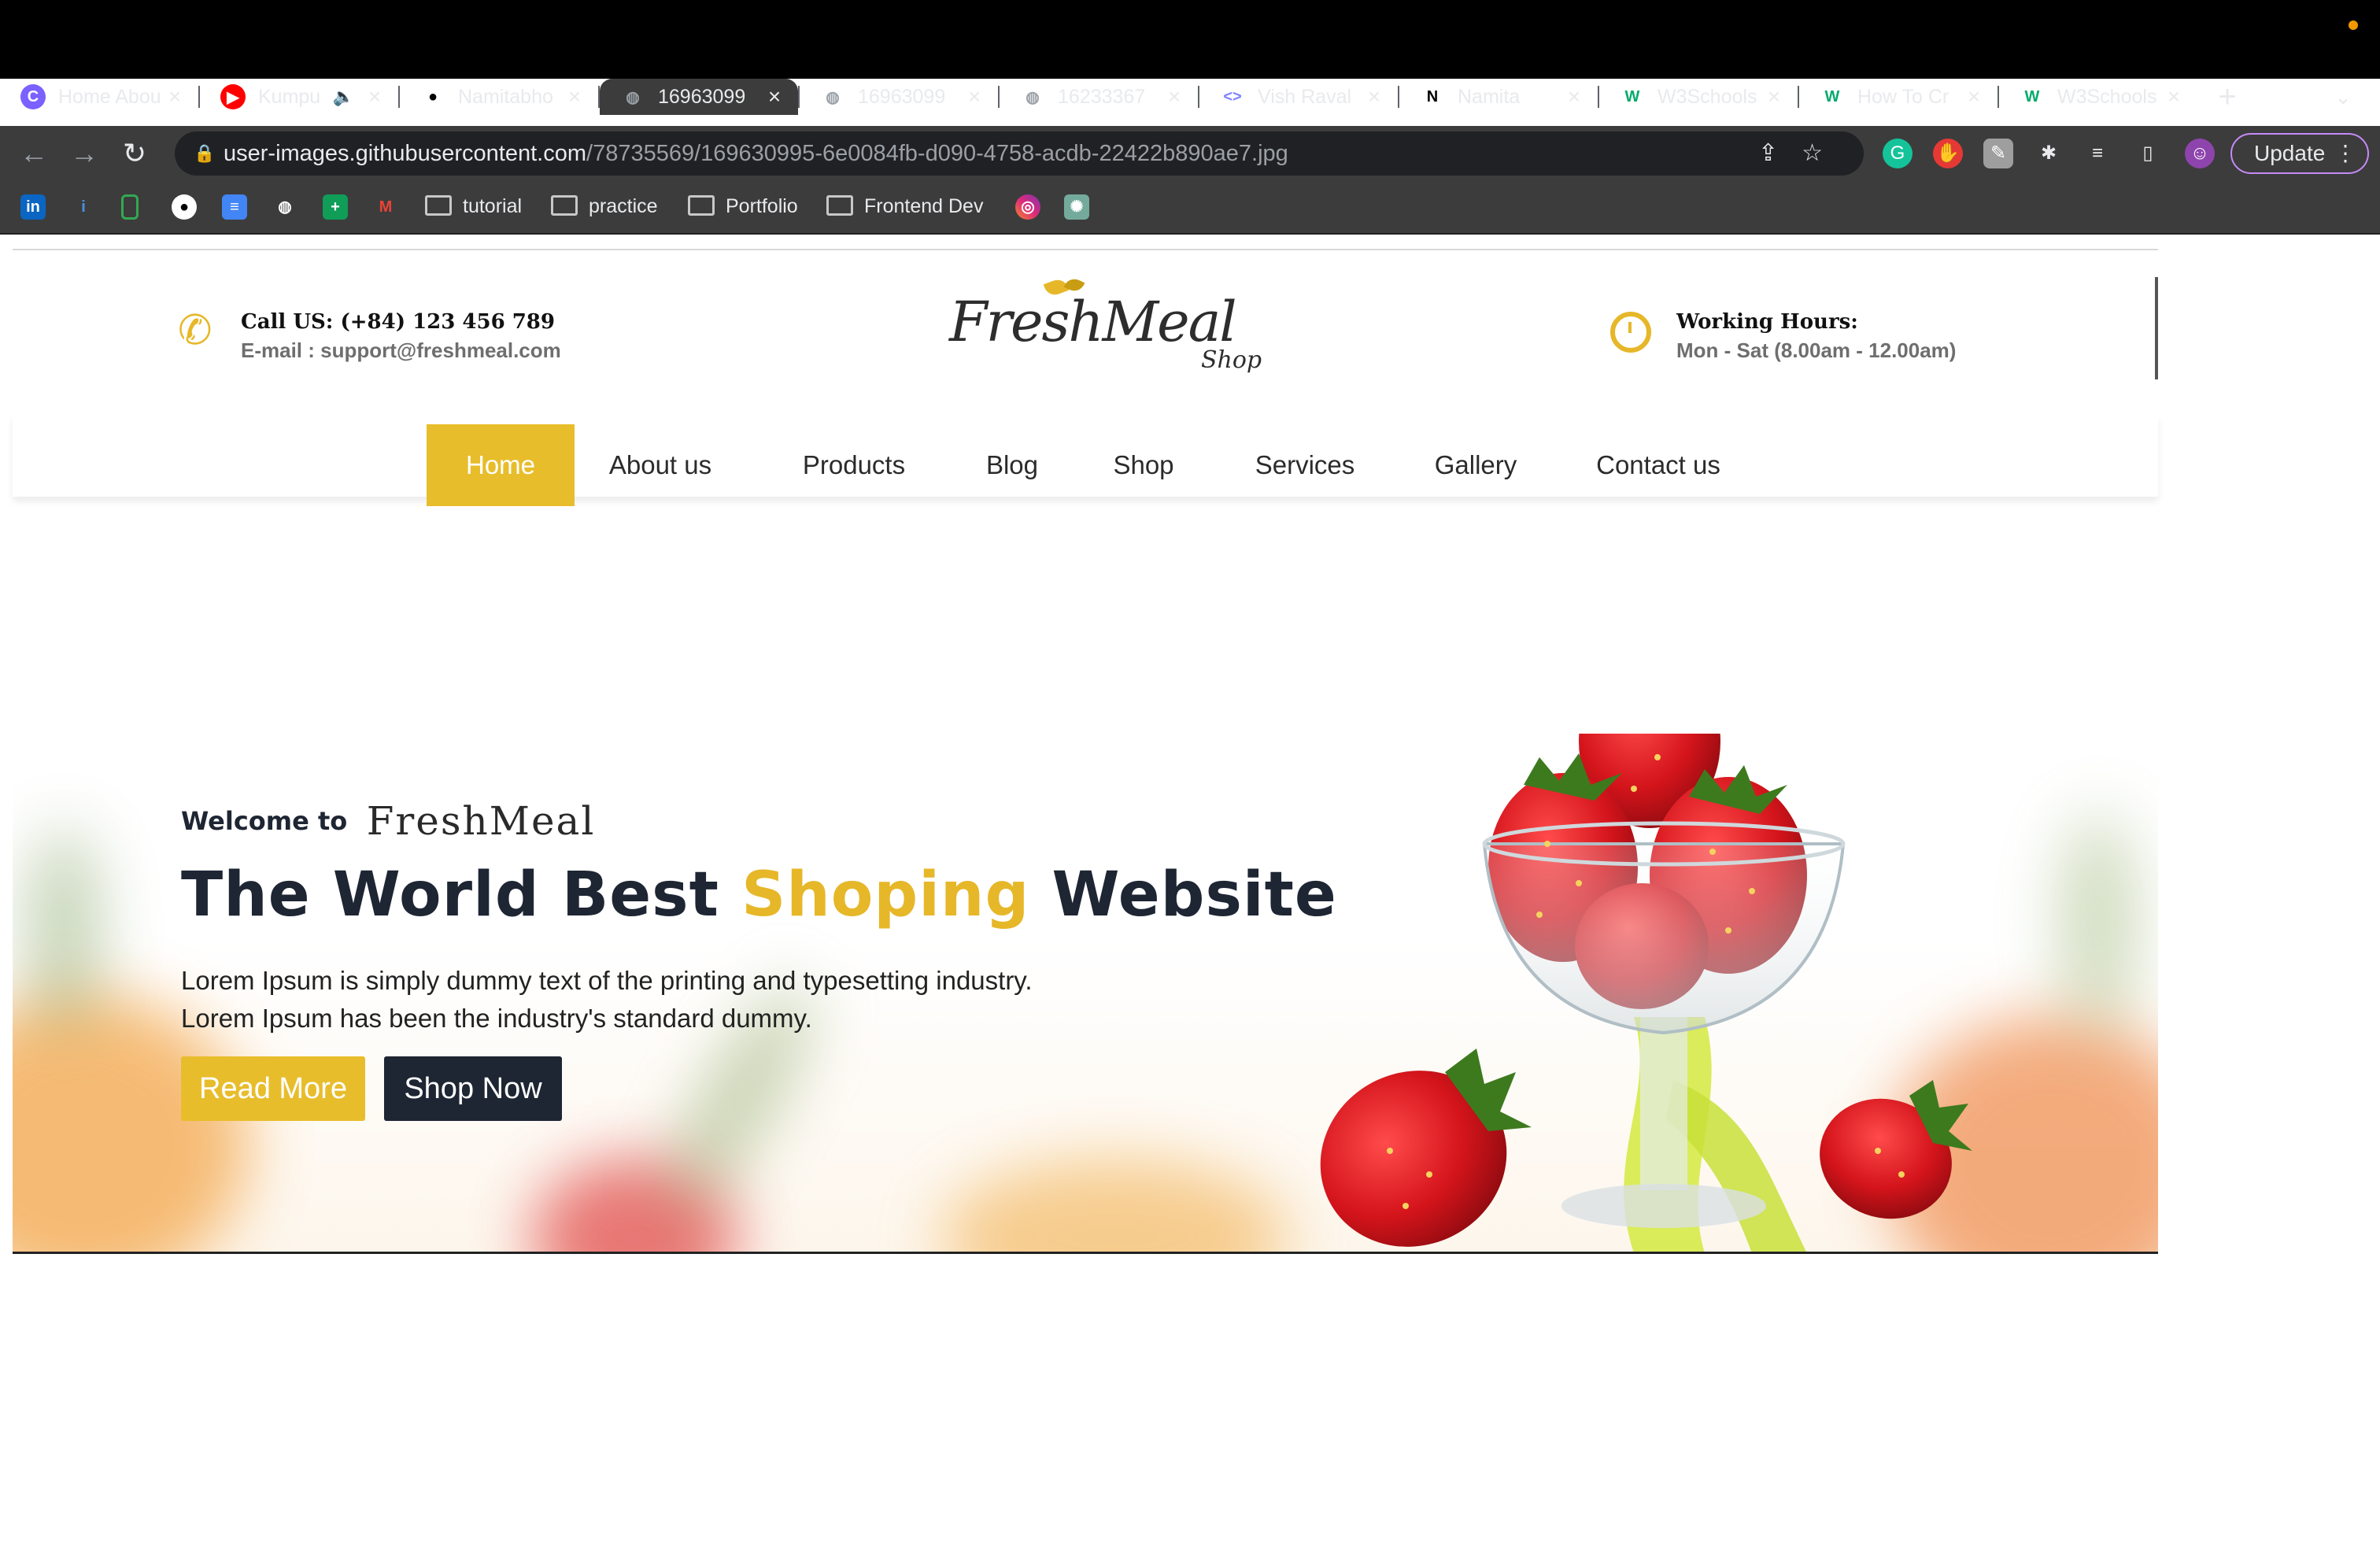 This screenshot has width=2380, height=1546. Describe the element at coordinates (1780, 153) in the screenshot. I see `share-icon: ⇪` at that location.